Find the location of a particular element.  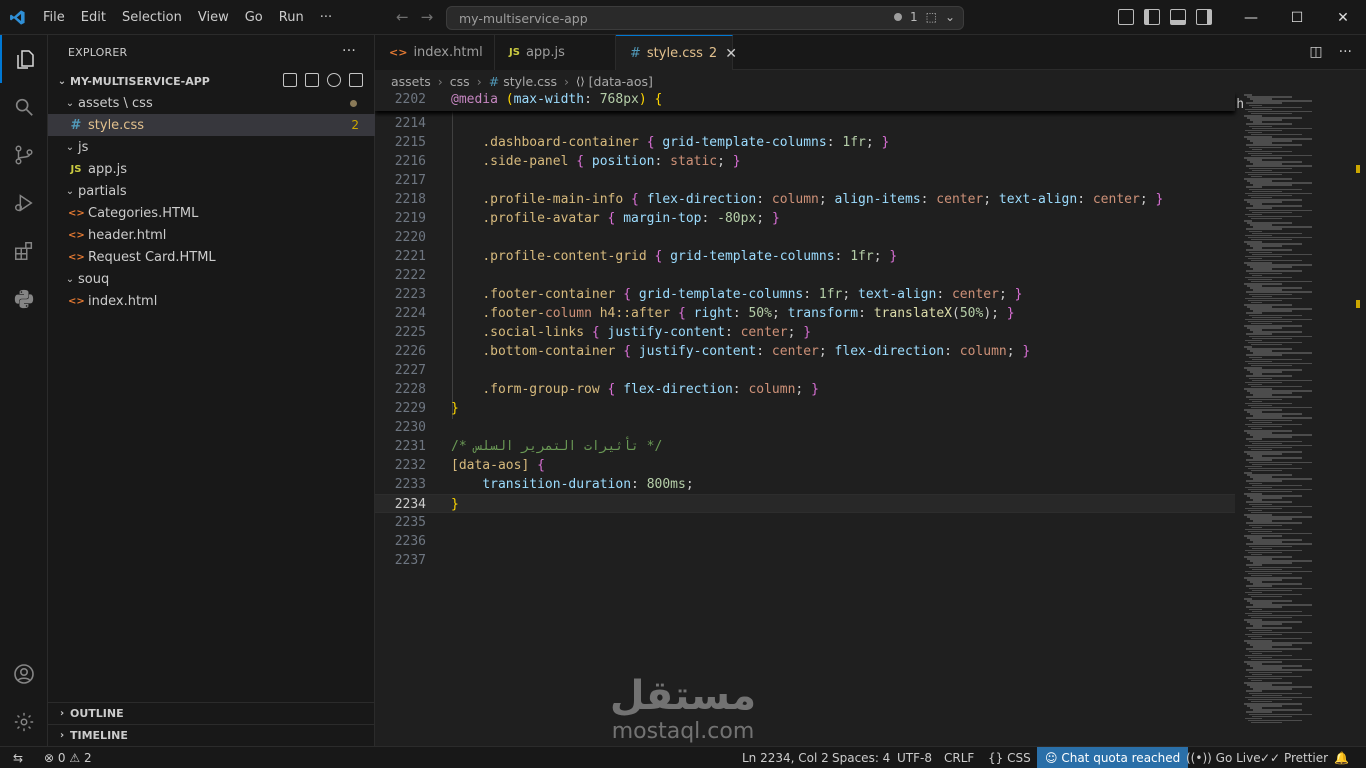

breadcrumb-item: style.css is located at coordinates (530, 81).